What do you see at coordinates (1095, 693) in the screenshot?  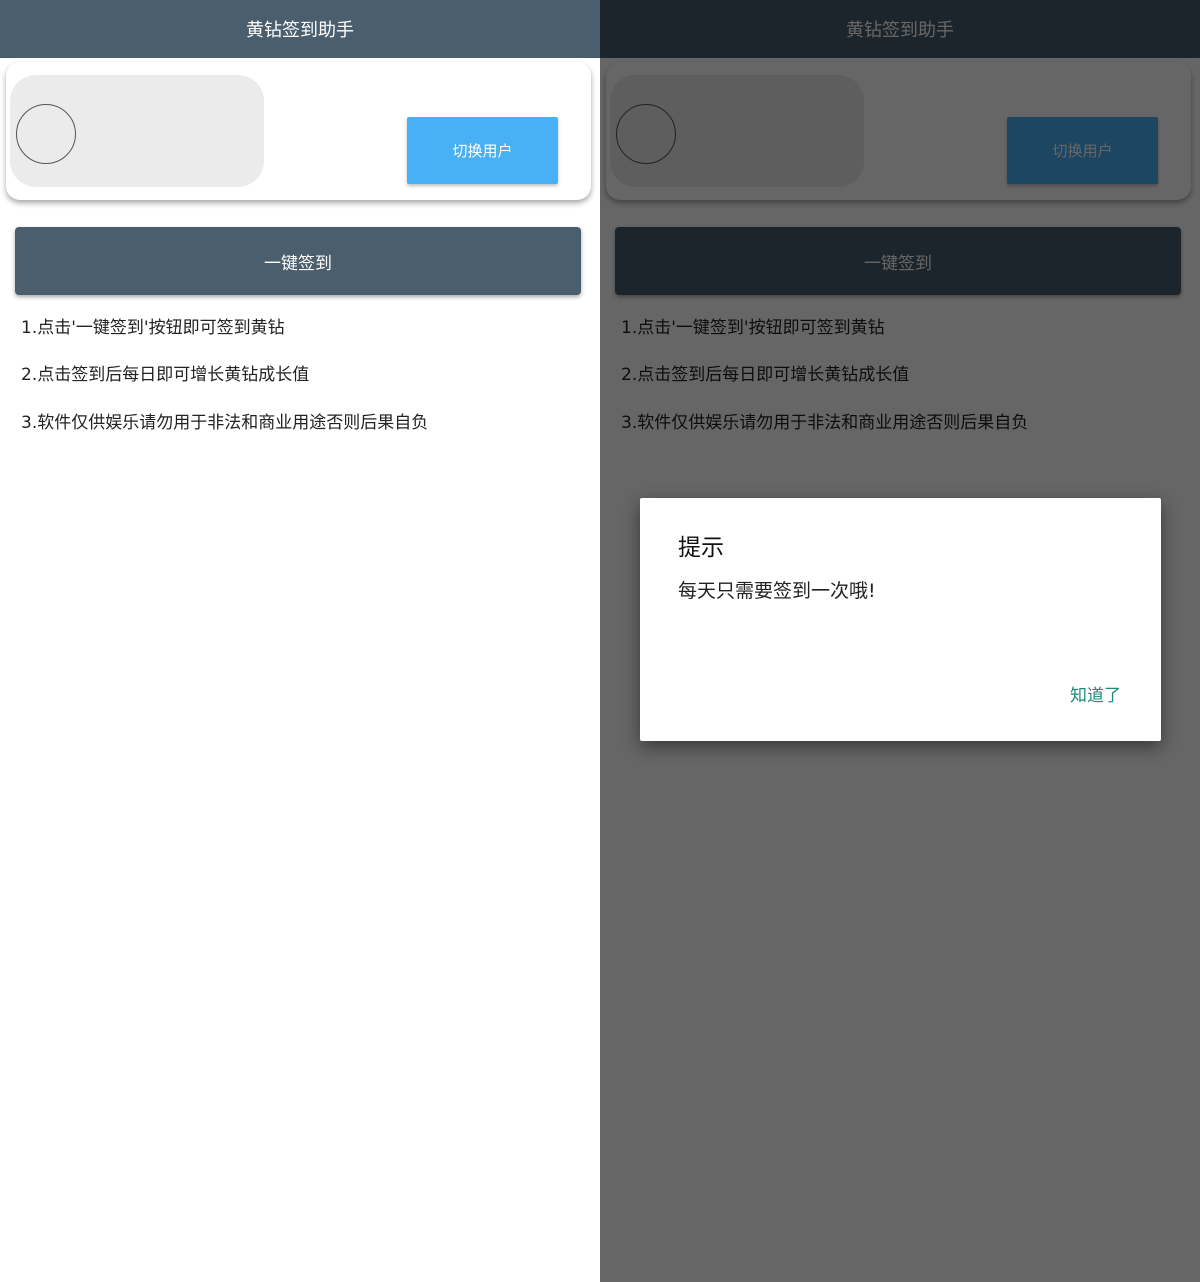 I see `dialog-ok-button: 知道了` at bounding box center [1095, 693].